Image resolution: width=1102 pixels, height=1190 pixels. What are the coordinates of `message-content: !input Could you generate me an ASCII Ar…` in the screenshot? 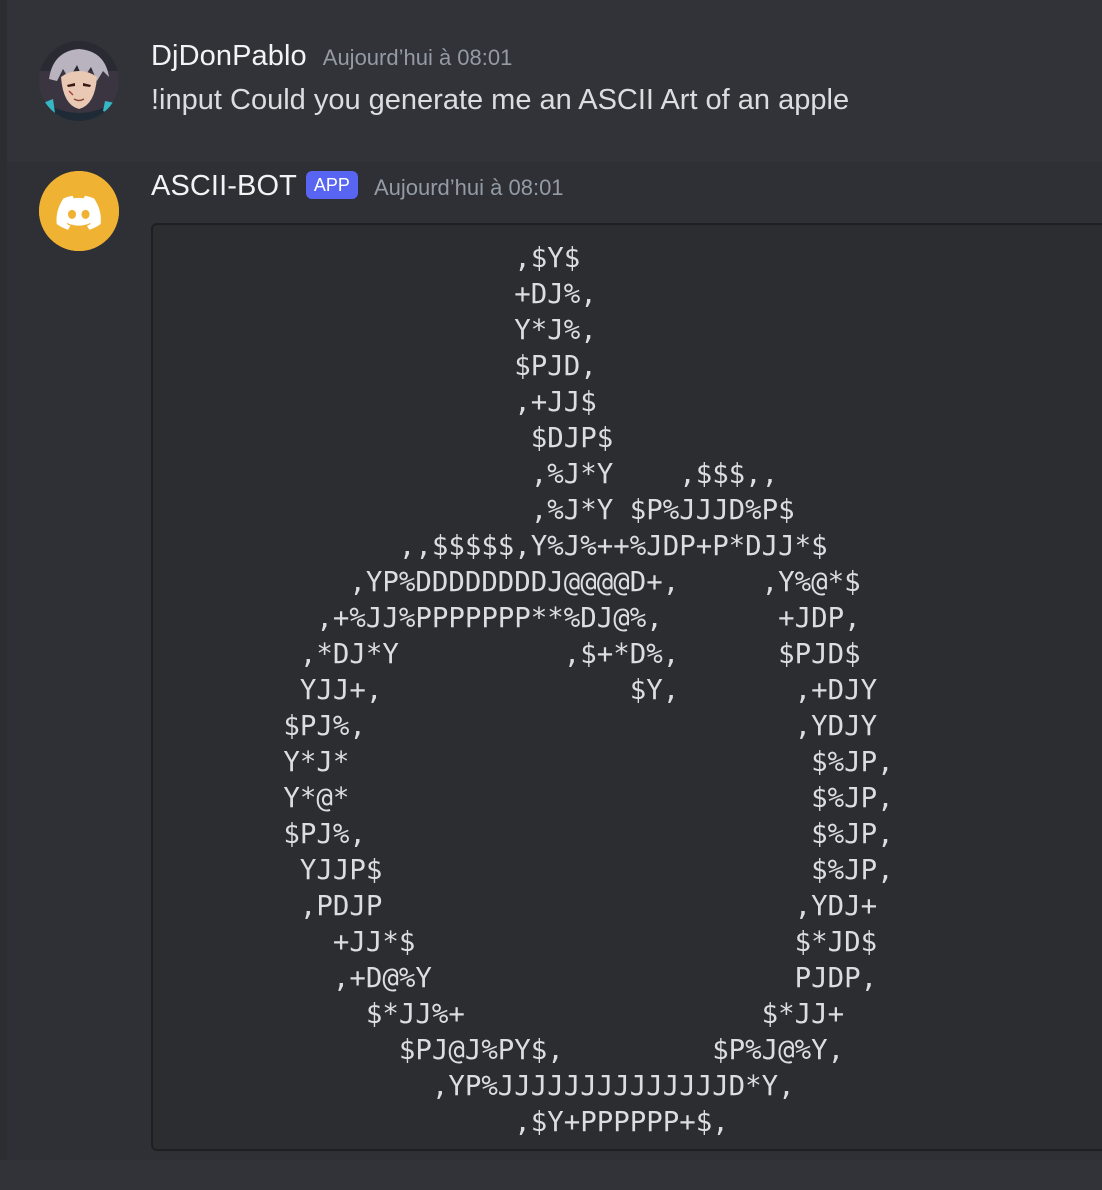 It's located at (500, 100).